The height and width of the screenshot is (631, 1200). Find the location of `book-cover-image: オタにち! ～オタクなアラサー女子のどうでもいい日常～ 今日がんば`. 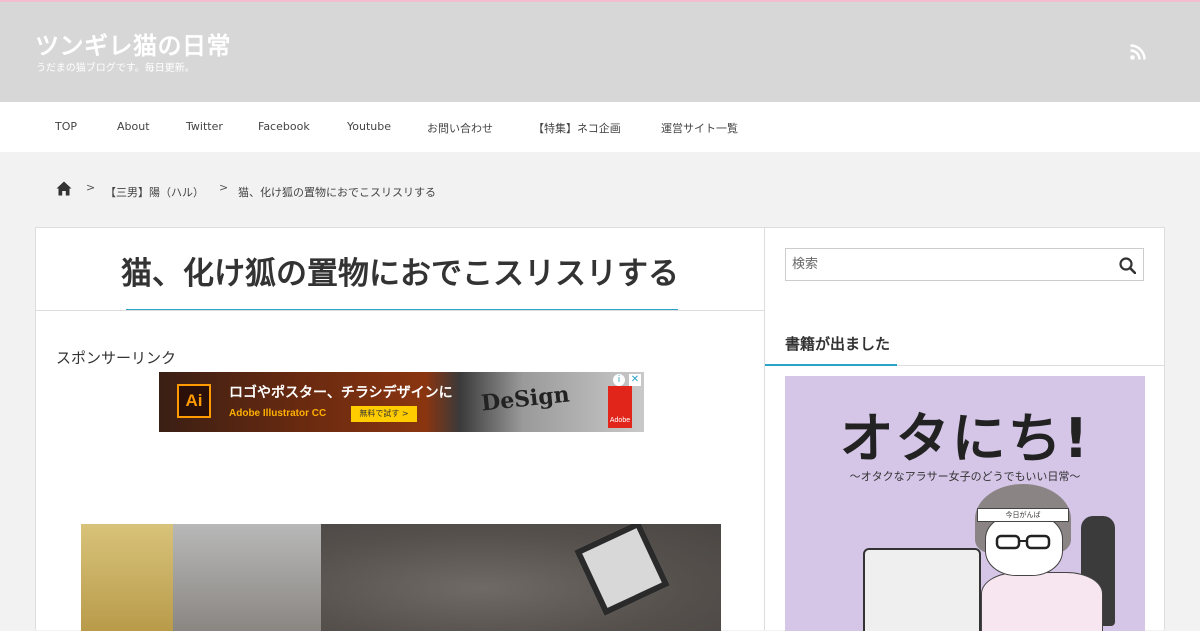

book-cover-image: オタにち! ～オタクなアラサー女子のどうでもいい日常～ 今日がんば is located at coordinates (965, 503).